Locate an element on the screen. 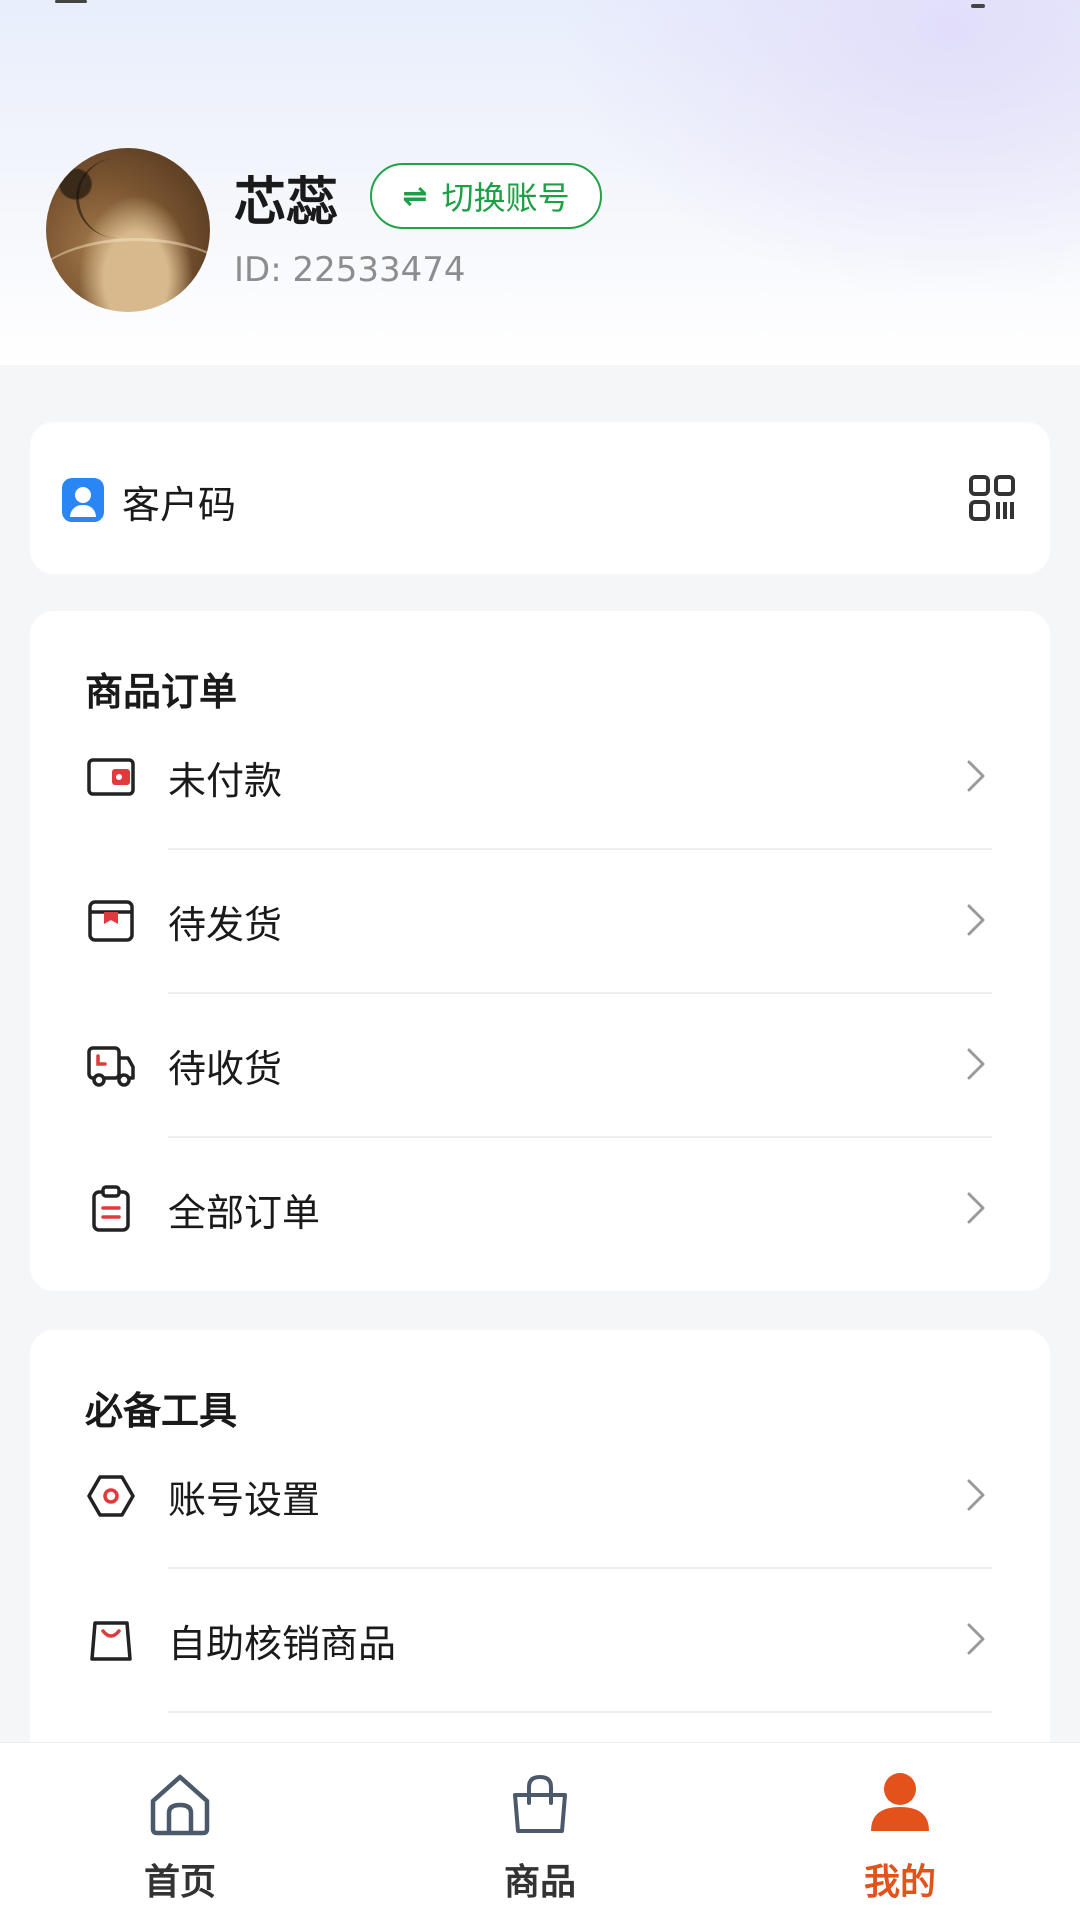 This screenshot has height=1920, width=1080. swap-icon: ⇌ is located at coordinates (415, 196).